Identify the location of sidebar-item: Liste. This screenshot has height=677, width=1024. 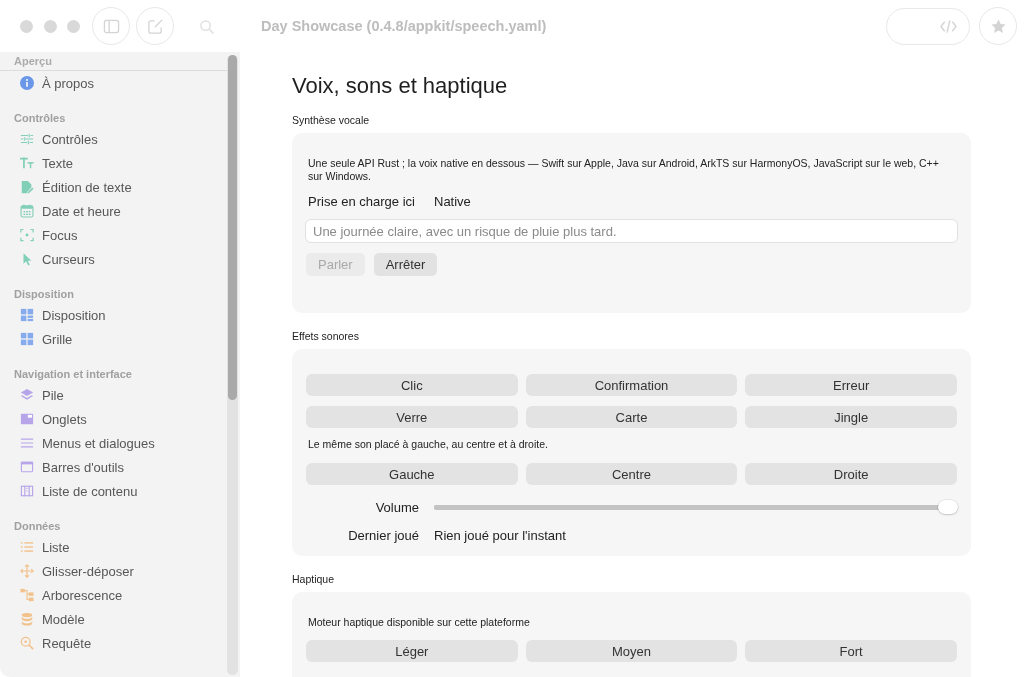
(111, 547).